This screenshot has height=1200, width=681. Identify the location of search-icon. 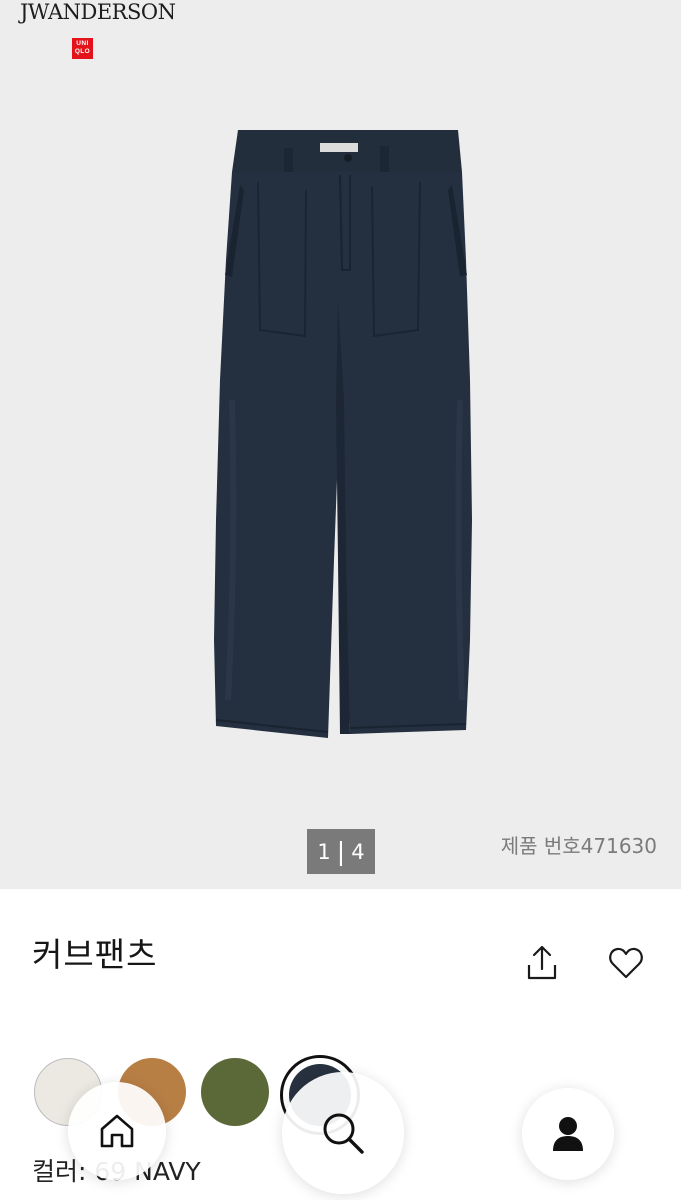
(343, 1133).